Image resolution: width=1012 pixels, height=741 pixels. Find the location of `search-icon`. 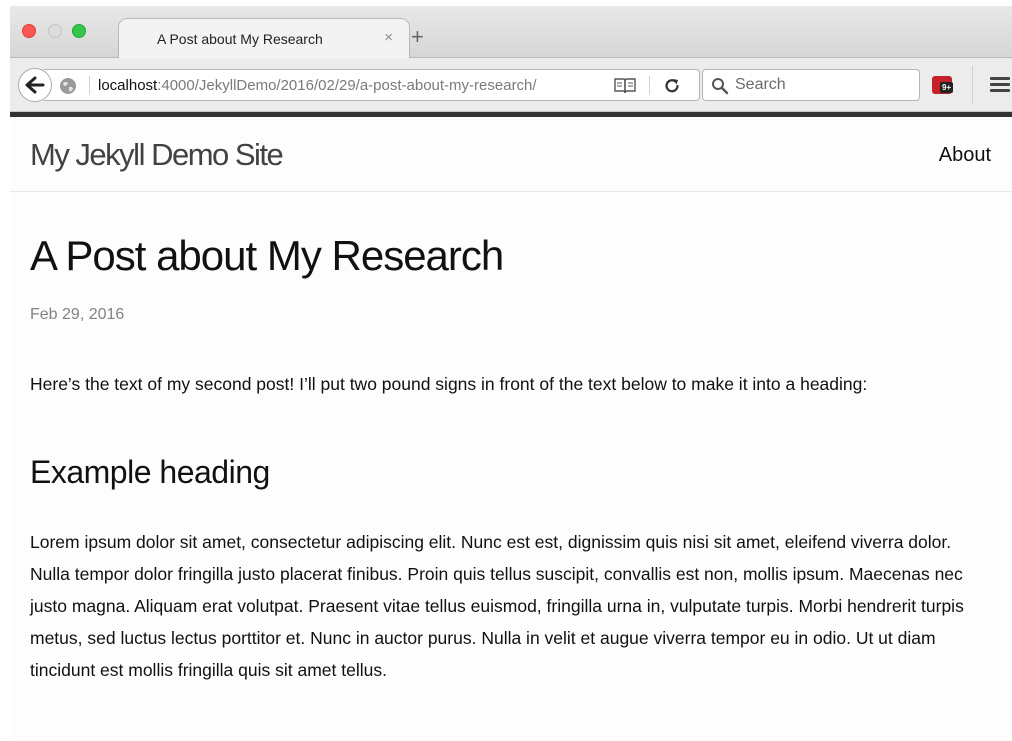

search-icon is located at coordinates (720, 86).